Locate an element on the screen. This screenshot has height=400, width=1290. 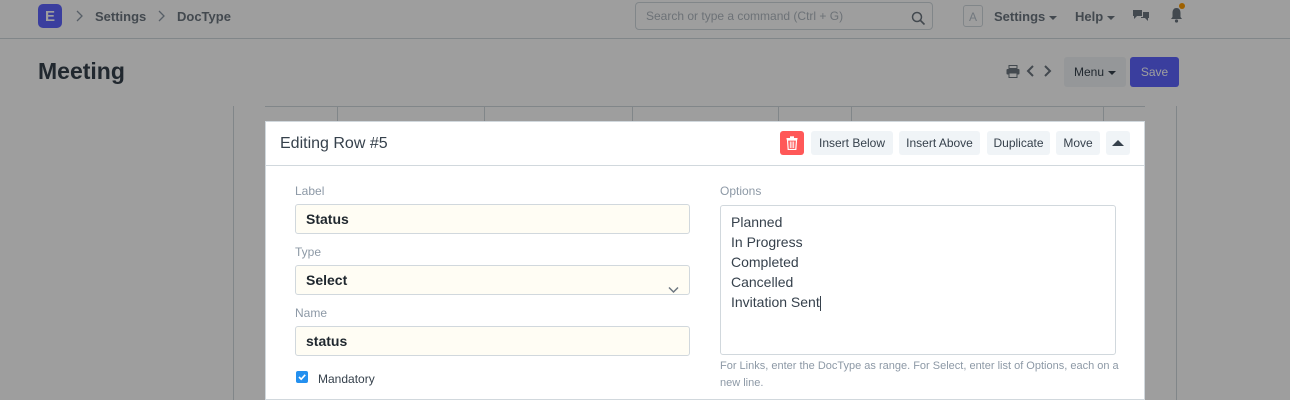
type-field-label: Type is located at coordinates (308, 252).